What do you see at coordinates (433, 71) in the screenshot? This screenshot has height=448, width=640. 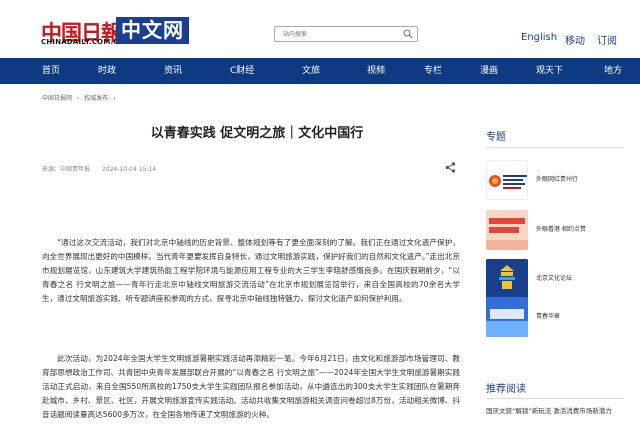 I see `nav-columns: 专栏` at bounding box center [433, 71].